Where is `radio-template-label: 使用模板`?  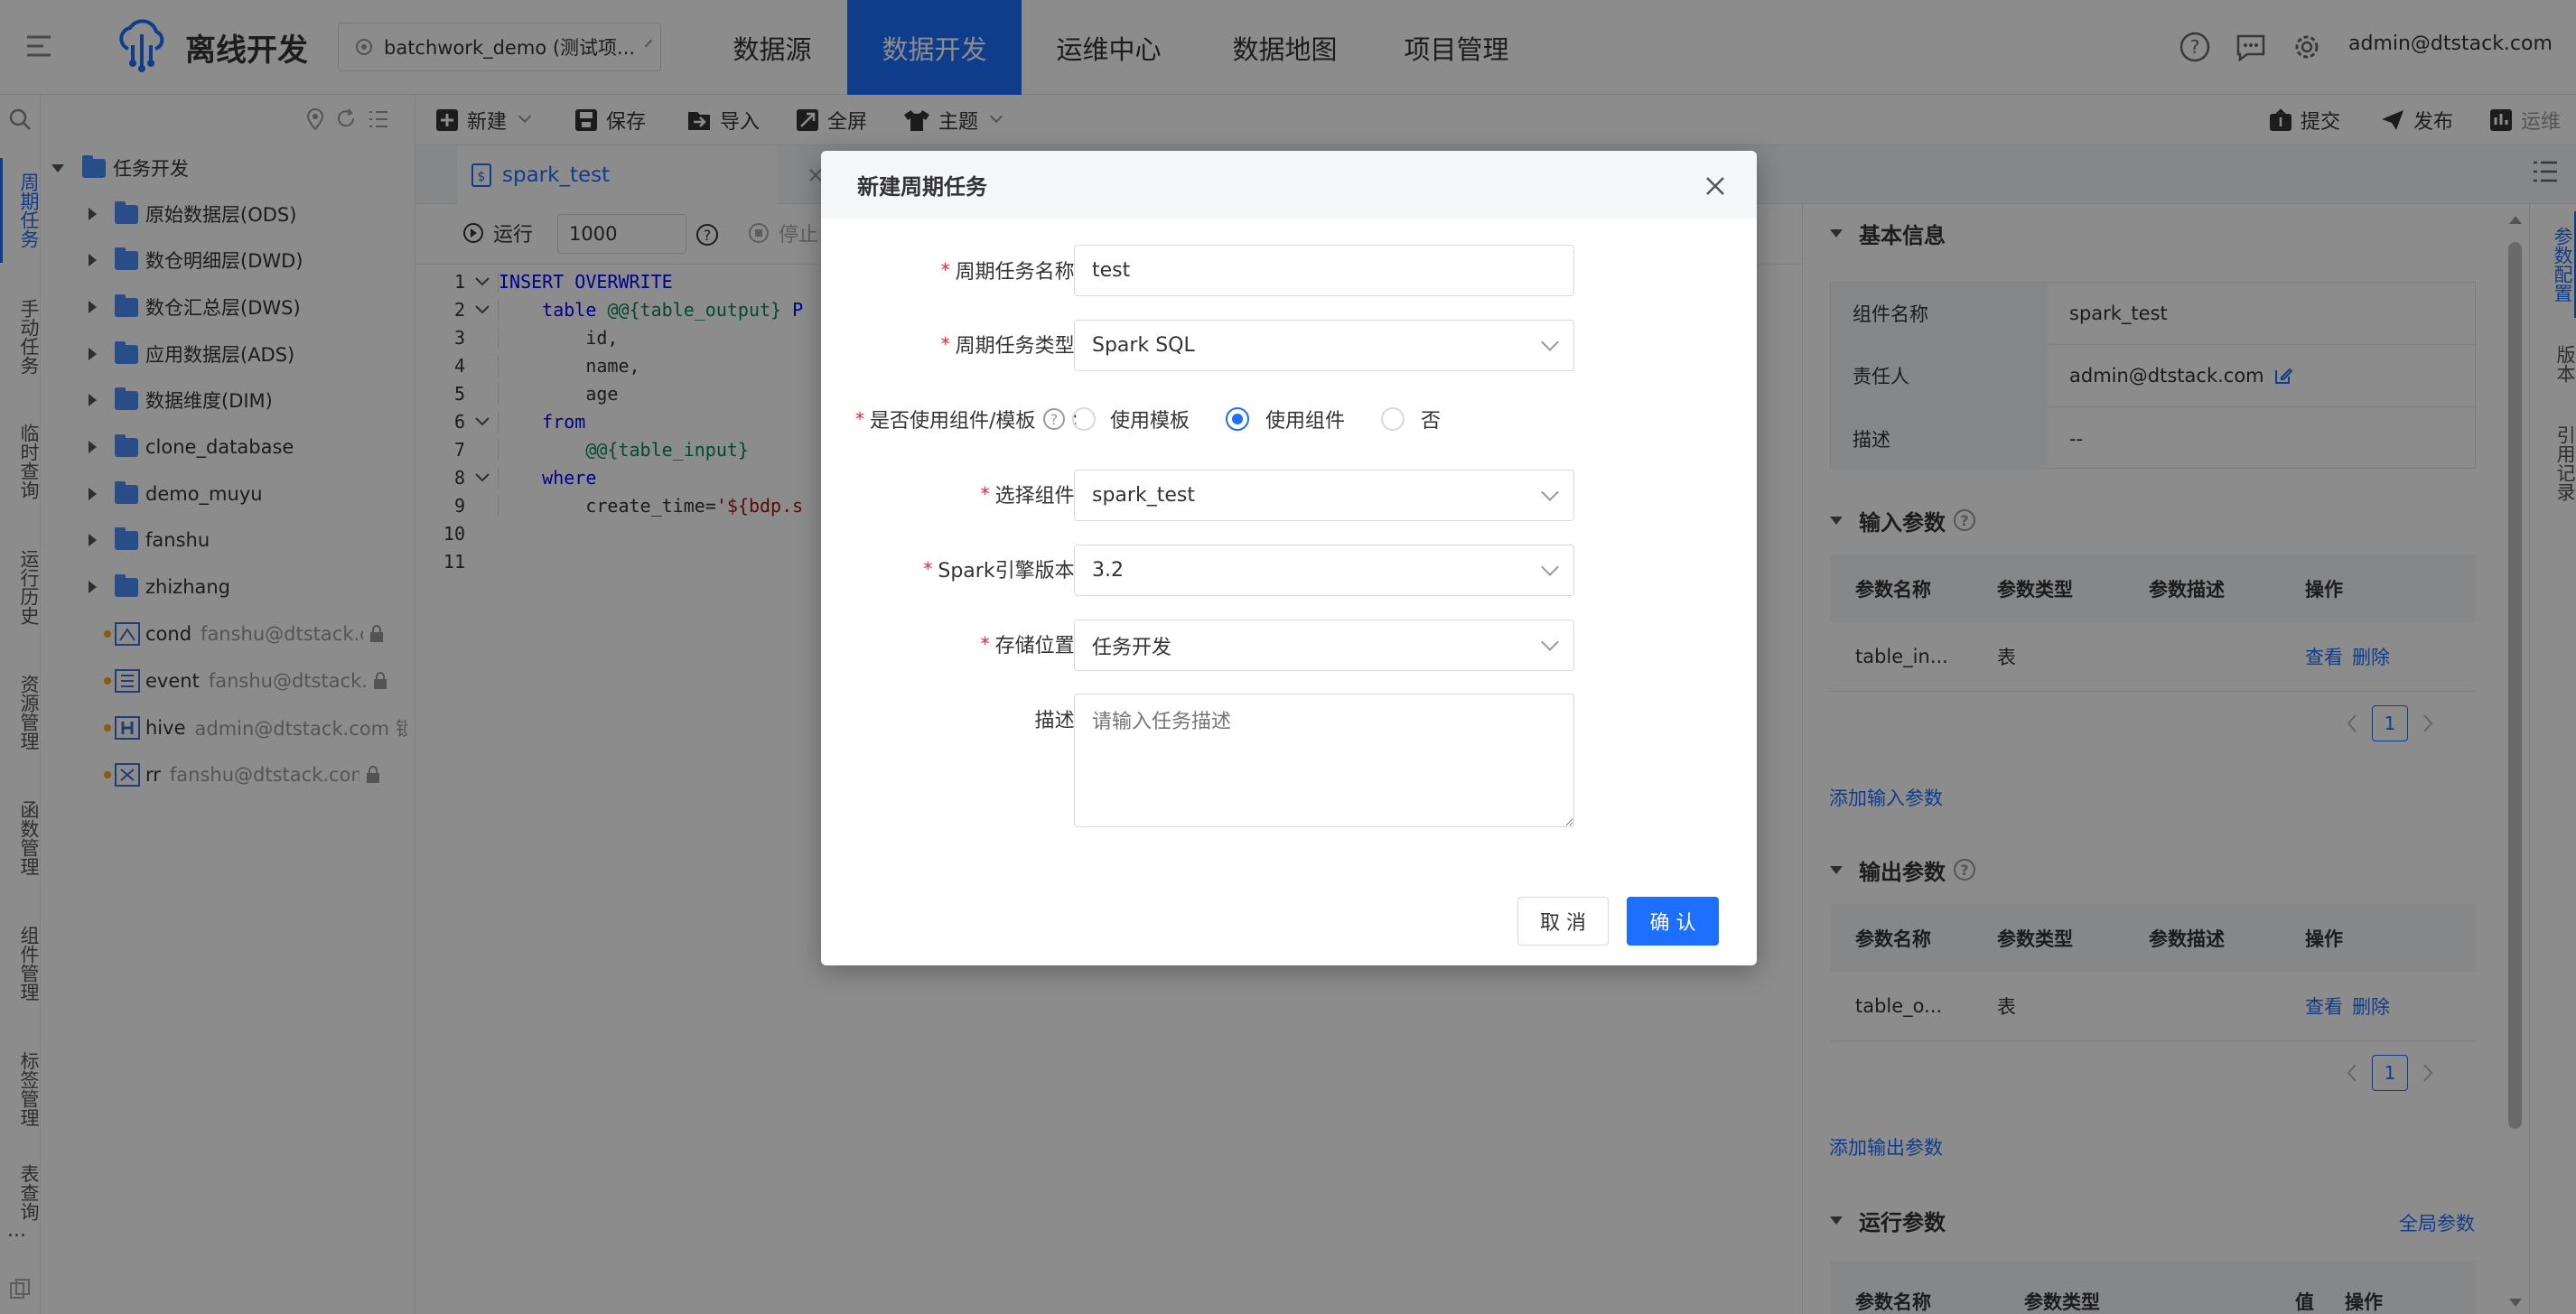 radio-template-label: 使用模板 is located at coordinates (1150, 419).